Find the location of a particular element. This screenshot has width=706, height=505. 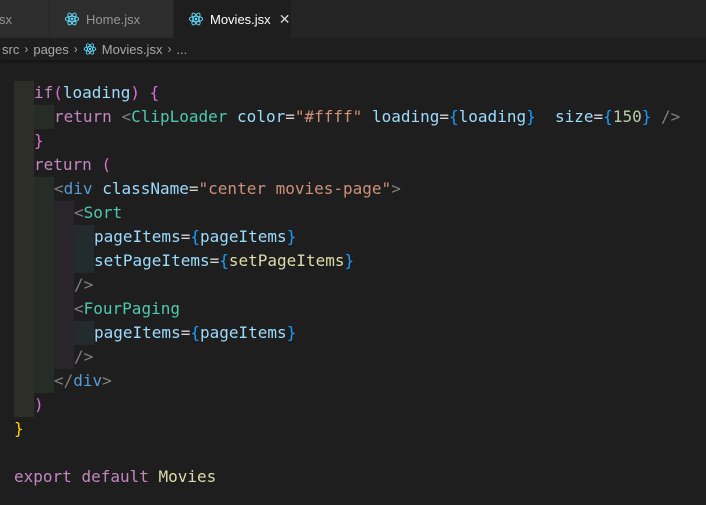

breadcrumb-item-pages: pages is located at coordinates (50, 49).